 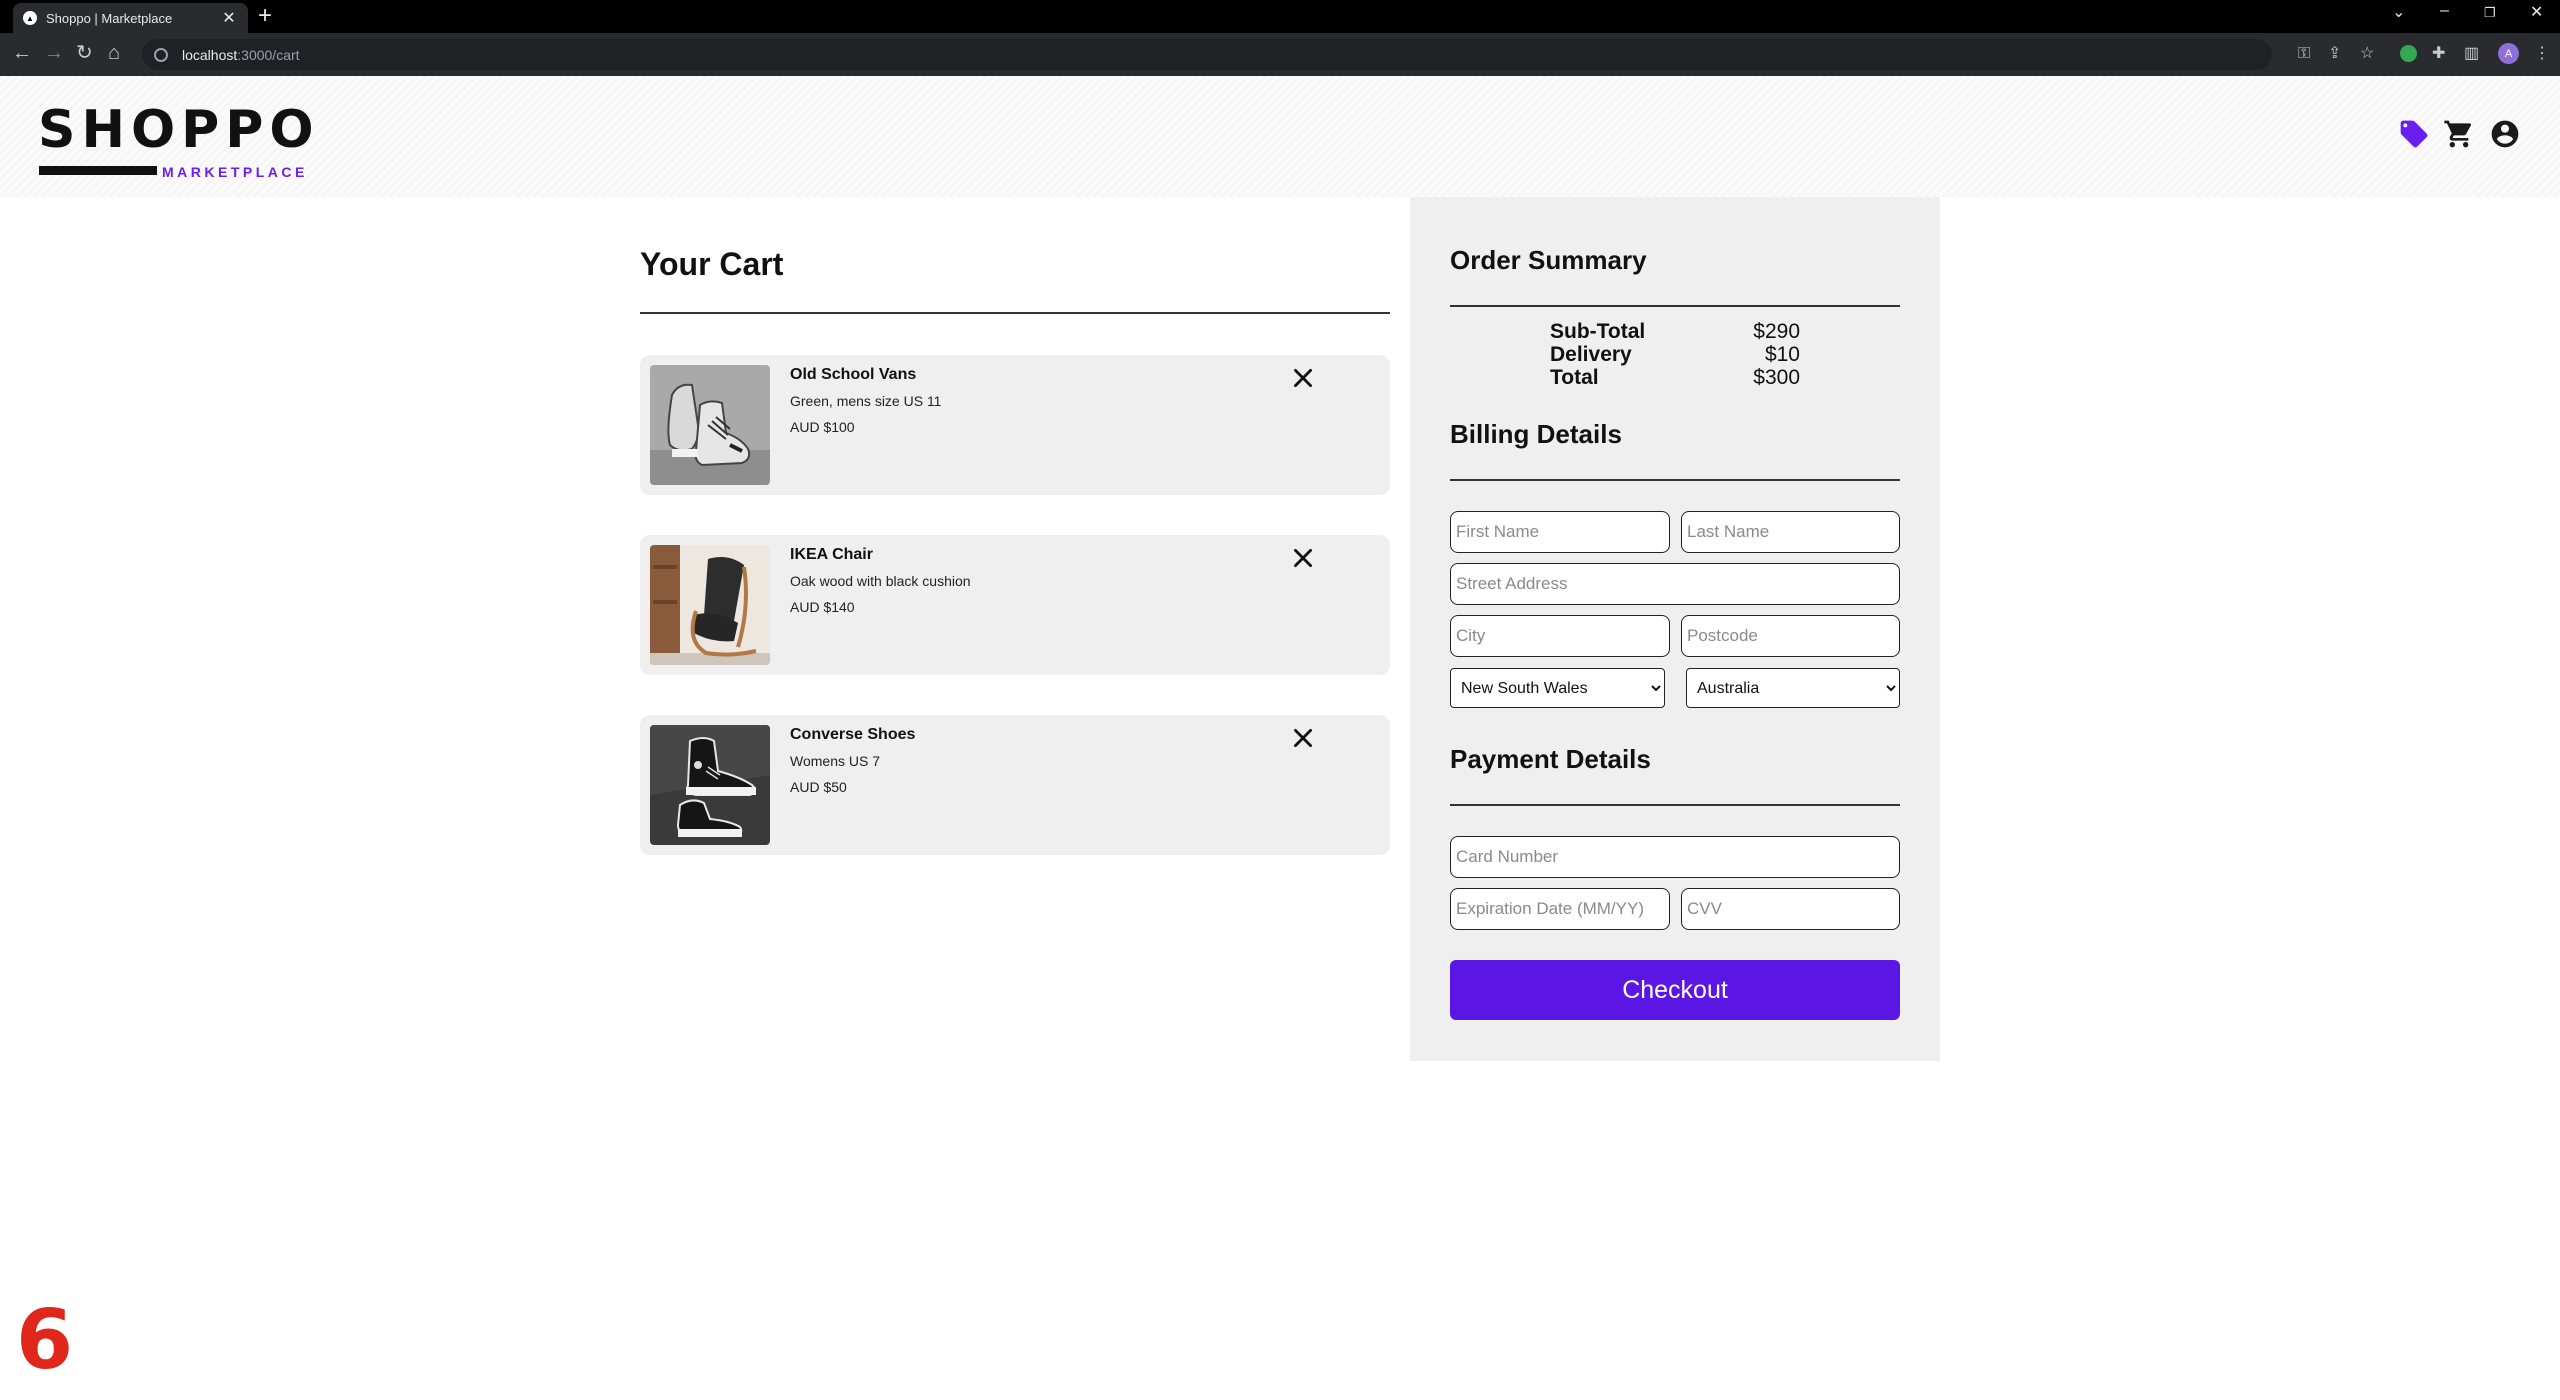 I want to click on summary-value: $10, so click(x=1782, y=354).